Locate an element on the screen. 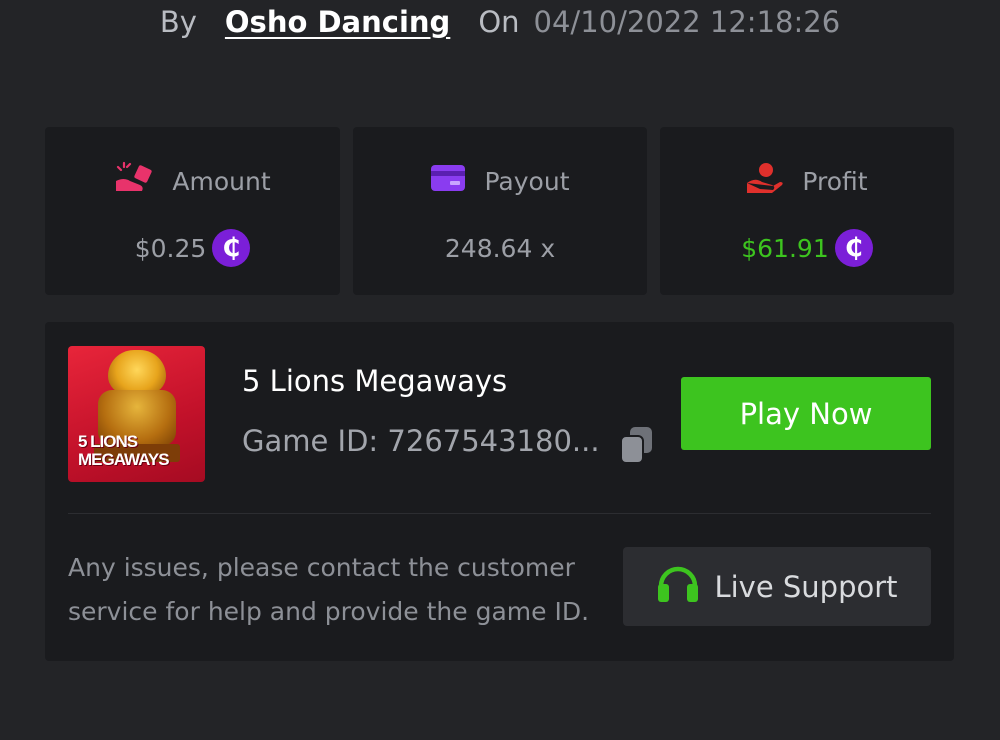 The image size is (1000, 740). profit-header: Profit is located at coordinates (807, 181).